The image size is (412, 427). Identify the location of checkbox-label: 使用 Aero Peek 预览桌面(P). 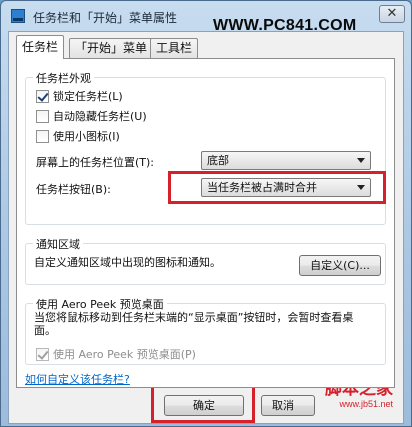
(124, 354).